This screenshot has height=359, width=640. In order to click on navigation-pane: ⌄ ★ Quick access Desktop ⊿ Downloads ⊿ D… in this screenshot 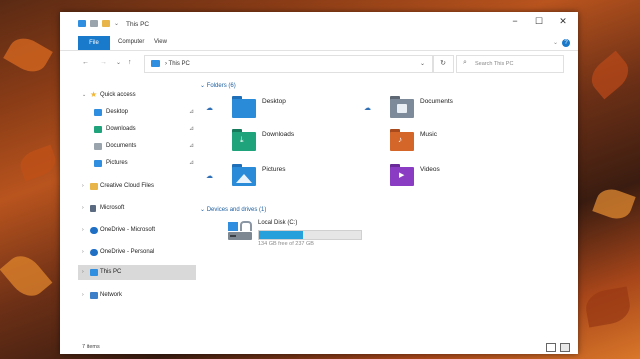, I will do `click(137, 213)`.